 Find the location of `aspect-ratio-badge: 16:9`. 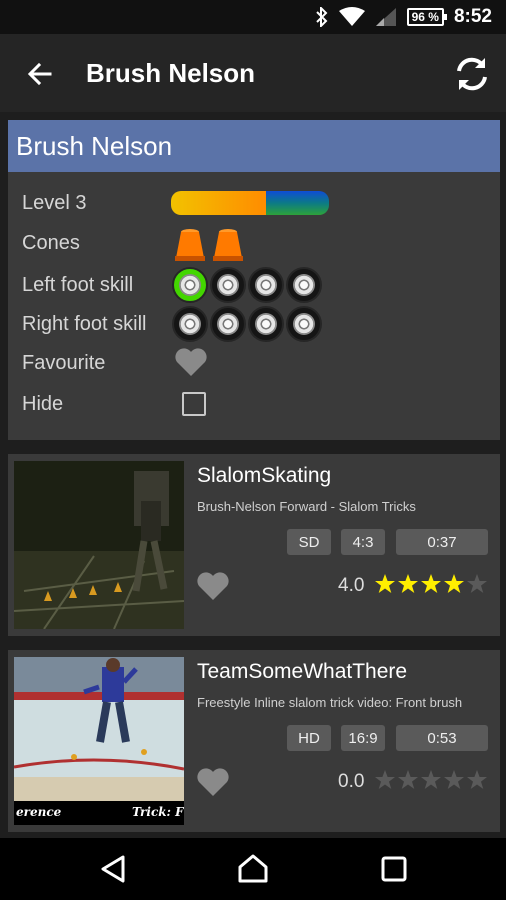

aspect-ratio-badge: 16:9 is located at coordinates (363, 738).